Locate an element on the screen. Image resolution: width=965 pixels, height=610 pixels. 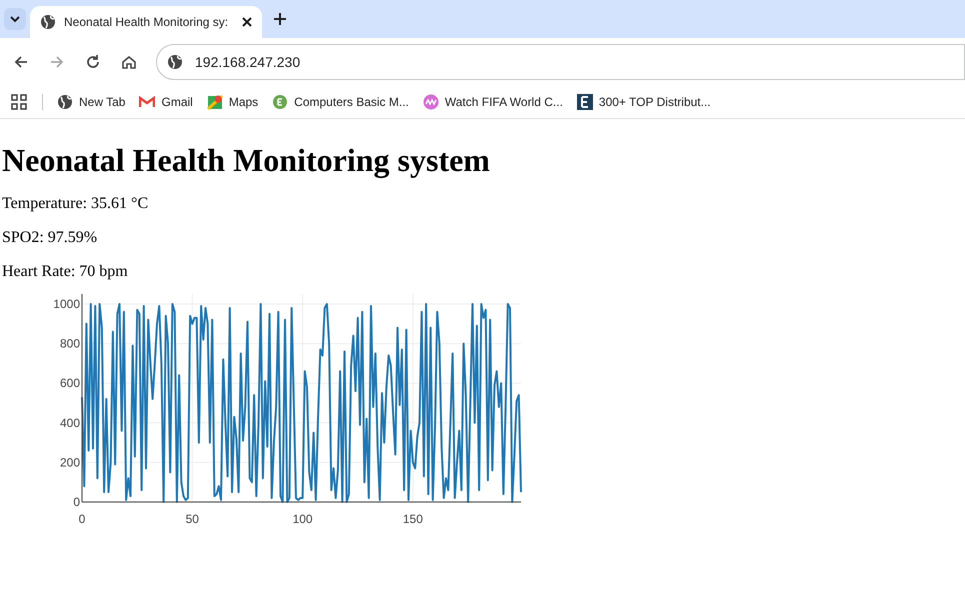
reload-icon is located at coordinates (93, 62).